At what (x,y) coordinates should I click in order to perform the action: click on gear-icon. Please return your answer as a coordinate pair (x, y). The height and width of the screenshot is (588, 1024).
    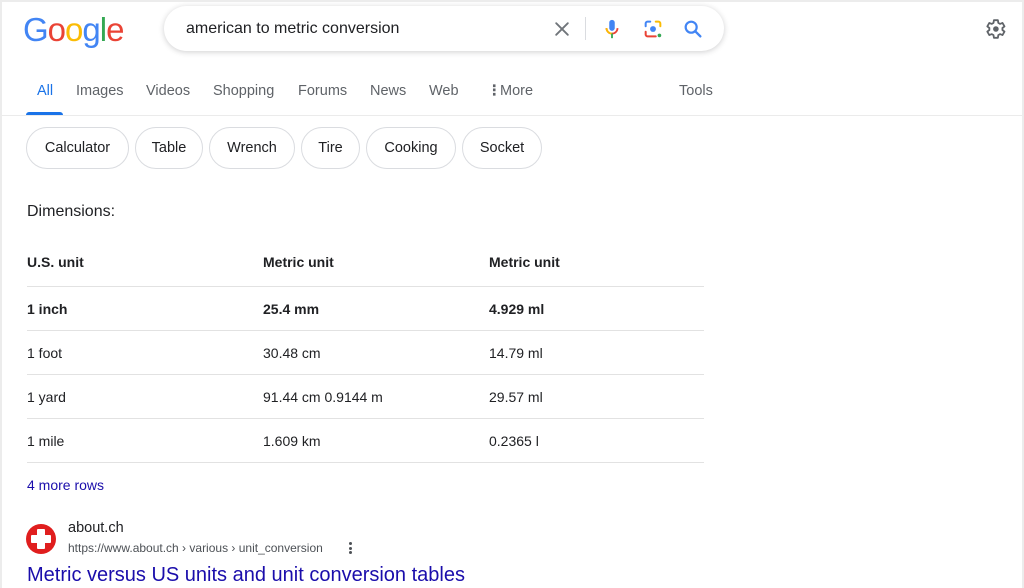
    Looking at the image, I should click on (996, 29).